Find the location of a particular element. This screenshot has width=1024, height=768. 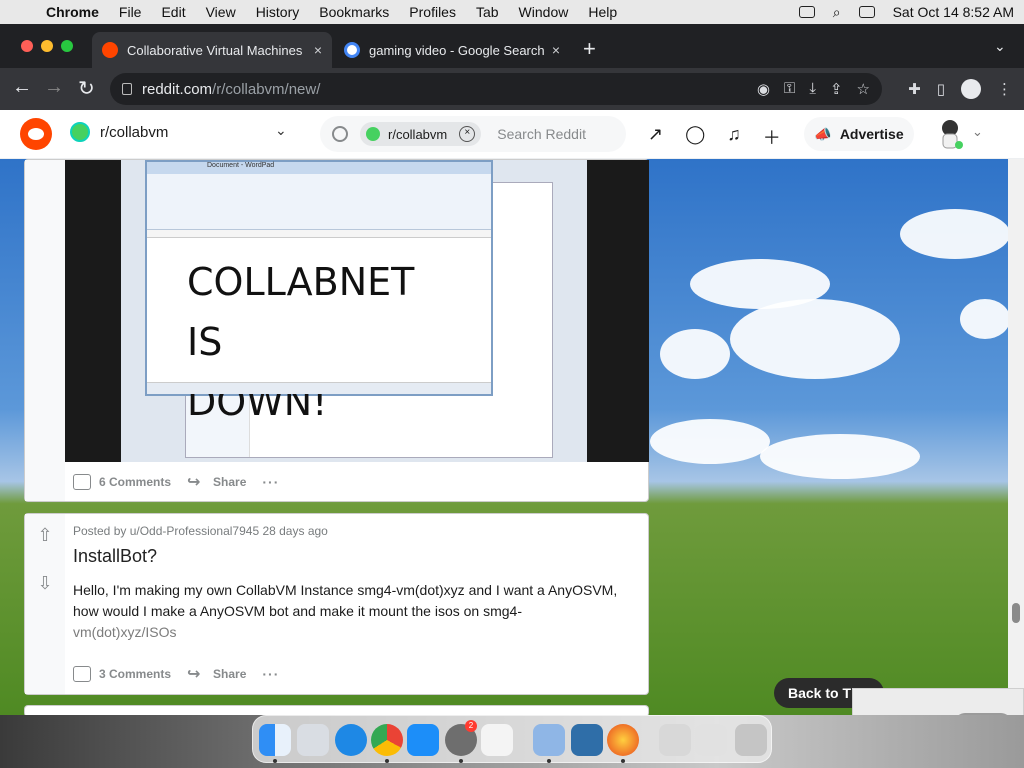

notification-badge: 2 is located at coordinates (471, 726).